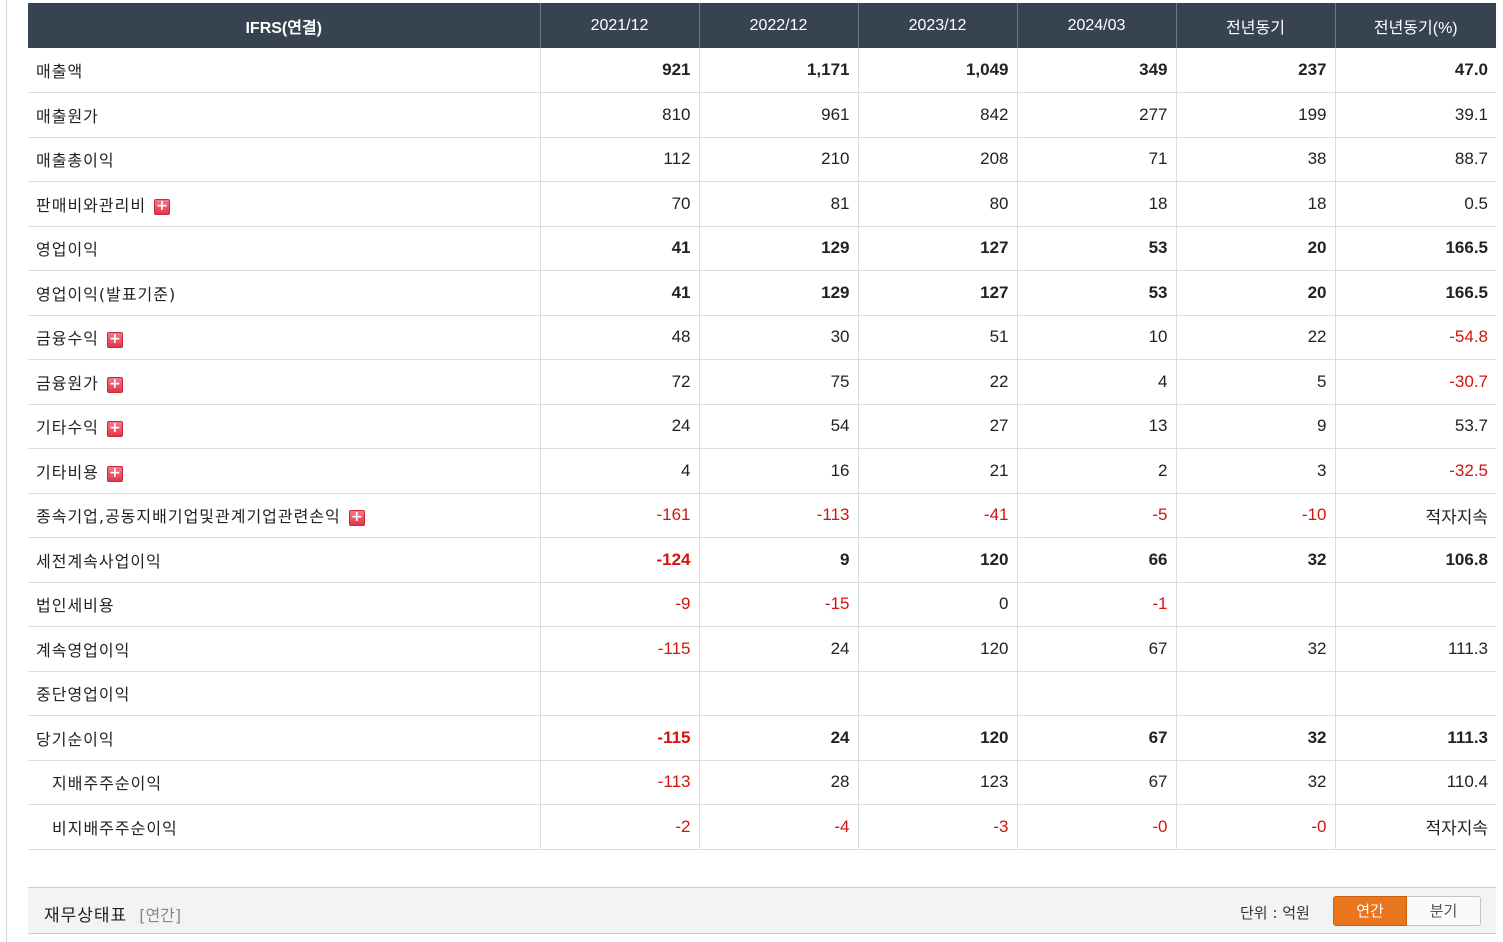 The width and height of the screenshot is (1503, 942). I want to click on cell-value: 53, so click(1096, 248).